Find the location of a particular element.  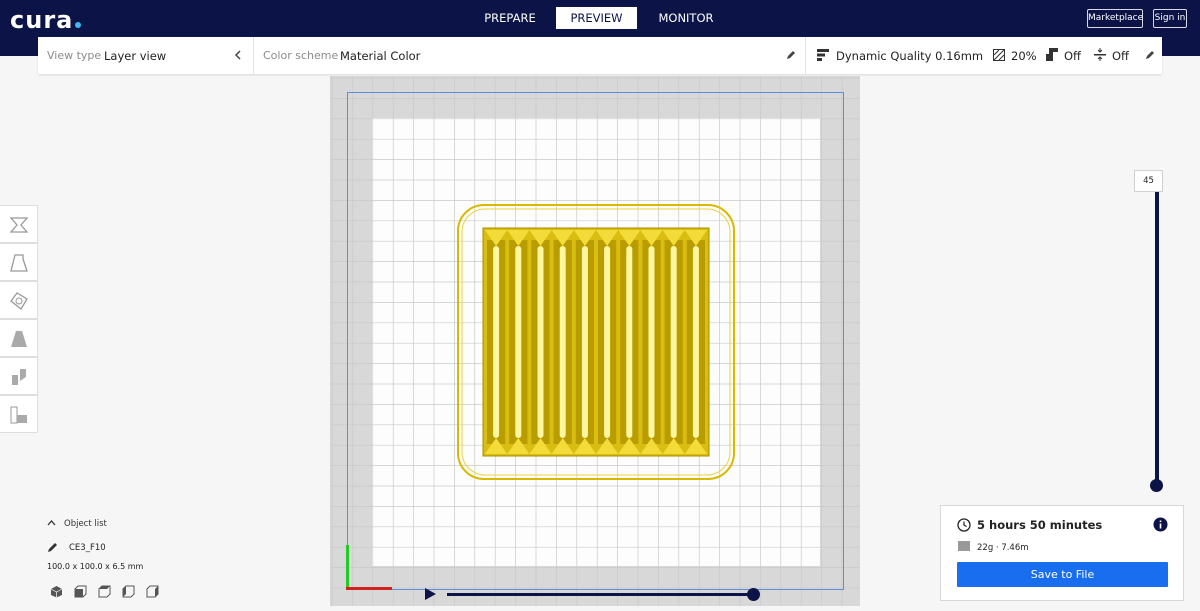

save-to-file-button: Save to File is located at coordinates (1062, 574).